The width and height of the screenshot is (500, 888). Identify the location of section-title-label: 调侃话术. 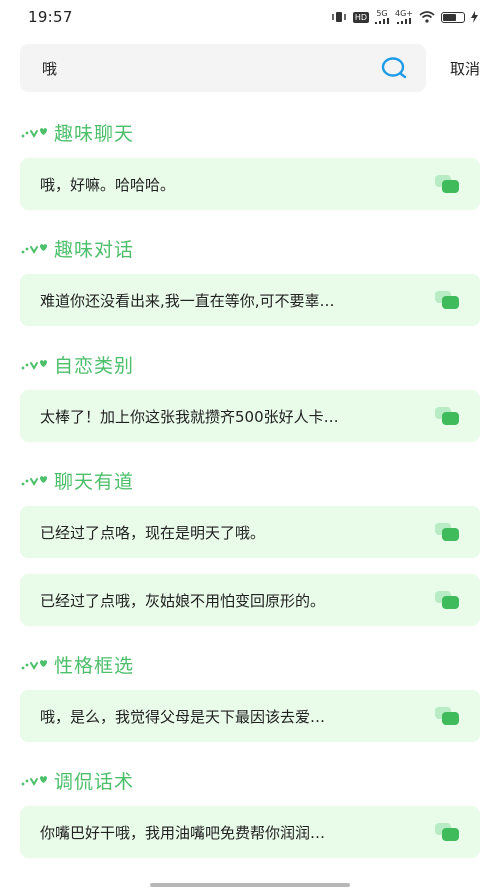
(94, 781).